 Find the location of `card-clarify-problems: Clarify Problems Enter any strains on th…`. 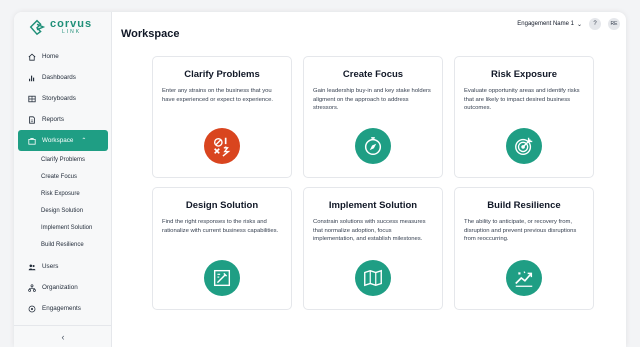

card-clarify-problems: Clarify Problems Enter any strains on th… is located at coordinates (222, 117).